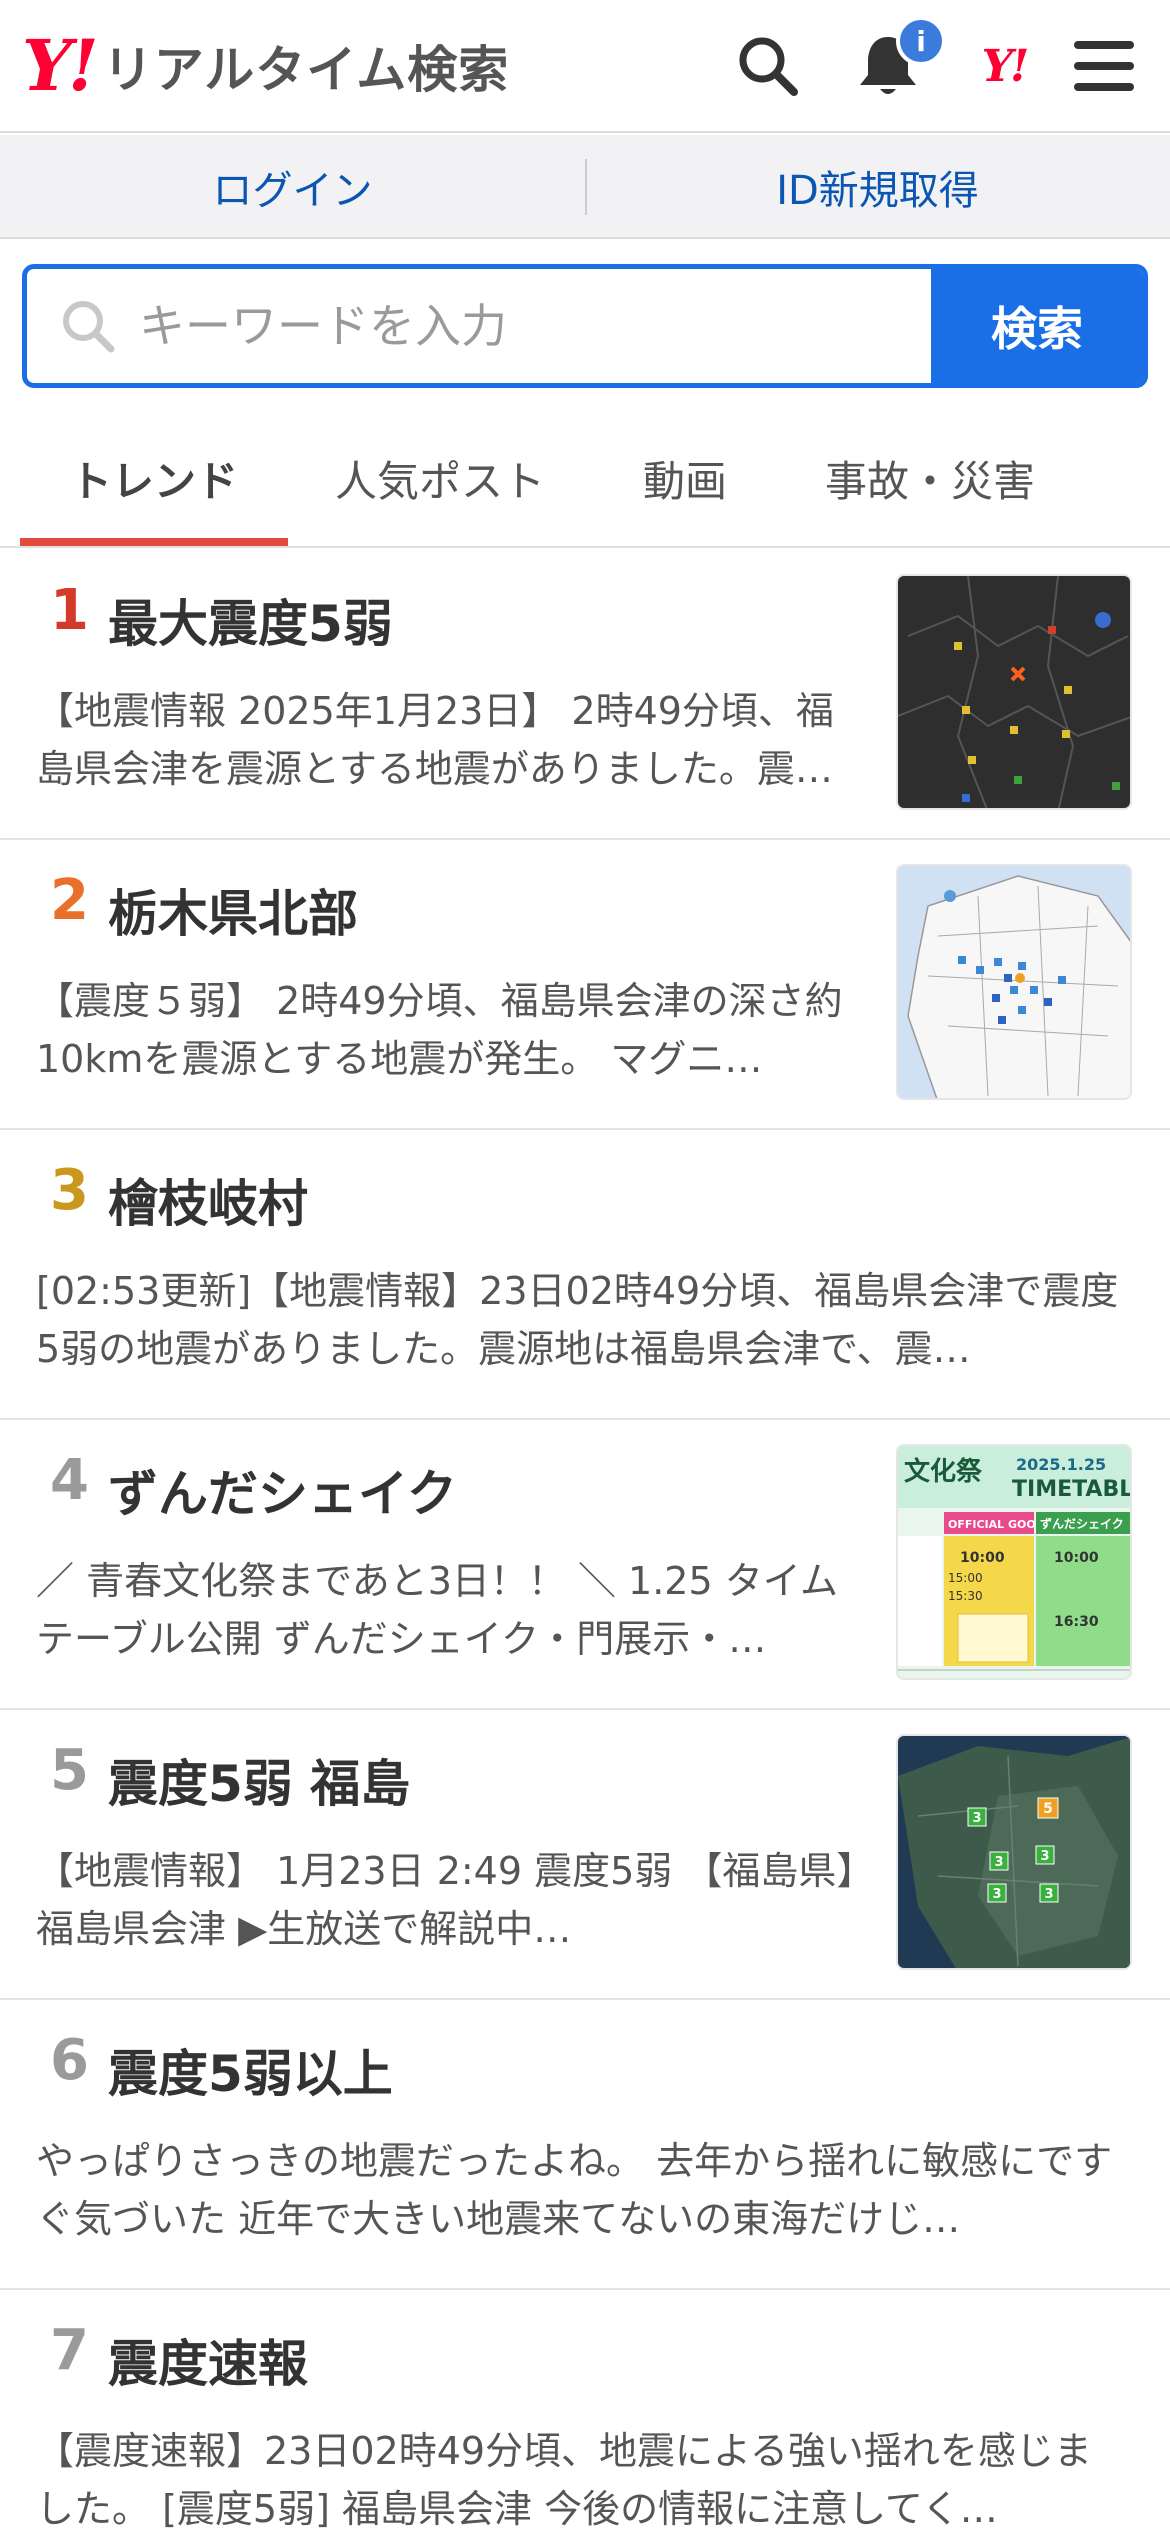 The height and width of the screenshot is (2532, 1170). I want to click on tab-video: 動画, so click(685, 478).